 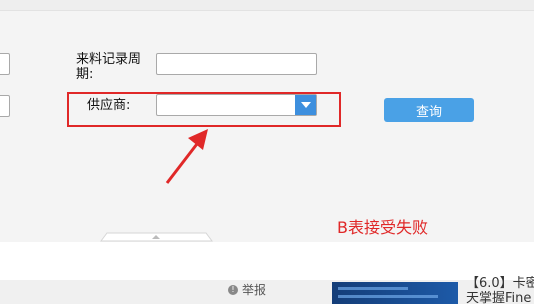 I want to click on top-toolbar-strip, so click(x=267, y=5).